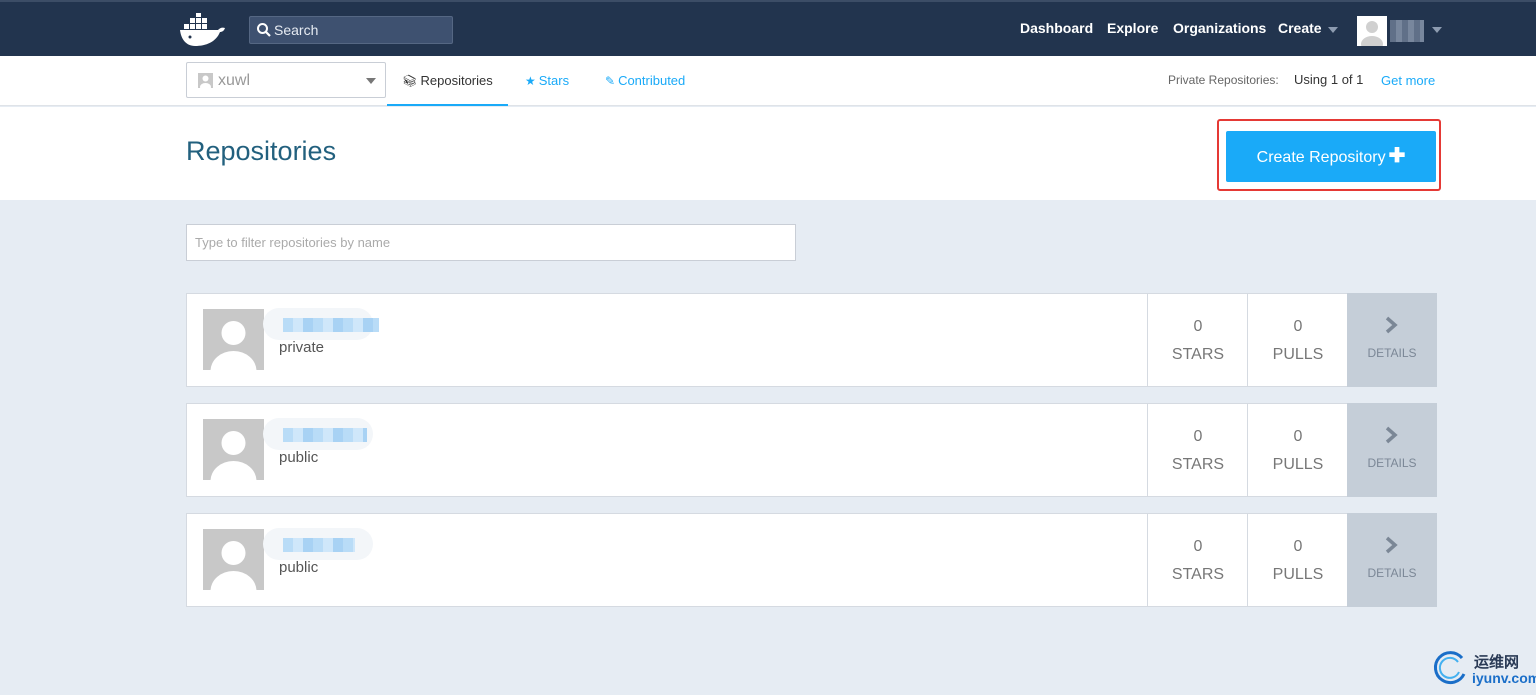 The height and width of the screenshot is (695, 1536). Describe the element at coordinates (234, 80) in the screenshot. I see `namespace-name: xuwl` at that location.